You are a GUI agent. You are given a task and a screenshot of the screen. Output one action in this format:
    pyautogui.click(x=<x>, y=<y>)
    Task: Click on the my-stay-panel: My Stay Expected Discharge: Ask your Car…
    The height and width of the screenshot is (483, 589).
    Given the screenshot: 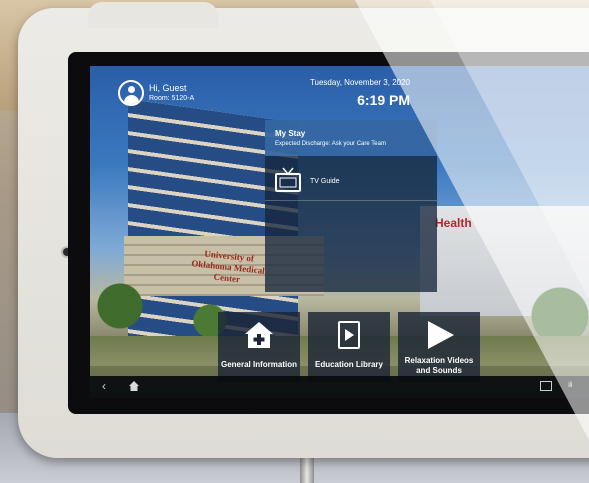 What is the action you would take?
    pyautogui.click(x=351, y=206)
    